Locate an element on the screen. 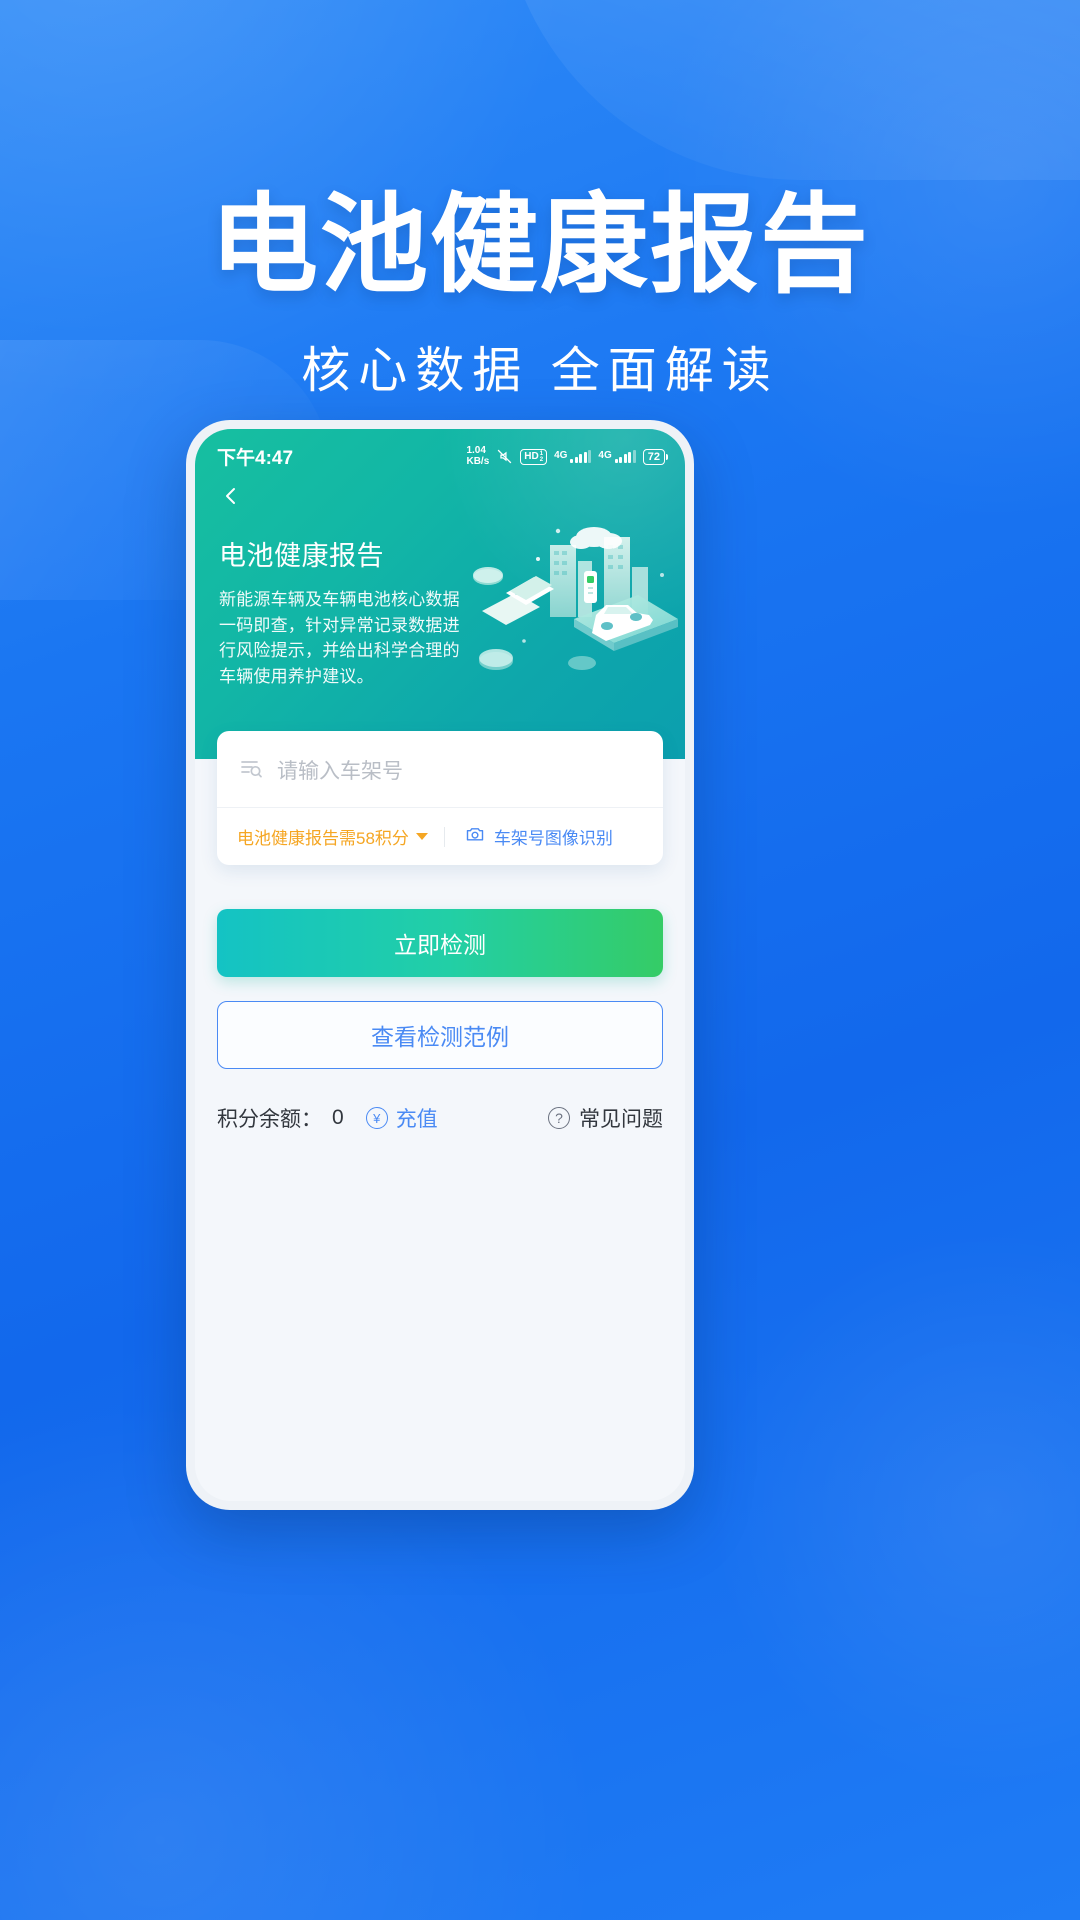  points-cost-label: 电池健康报告需58积分 is located at coordinates (323, 838).